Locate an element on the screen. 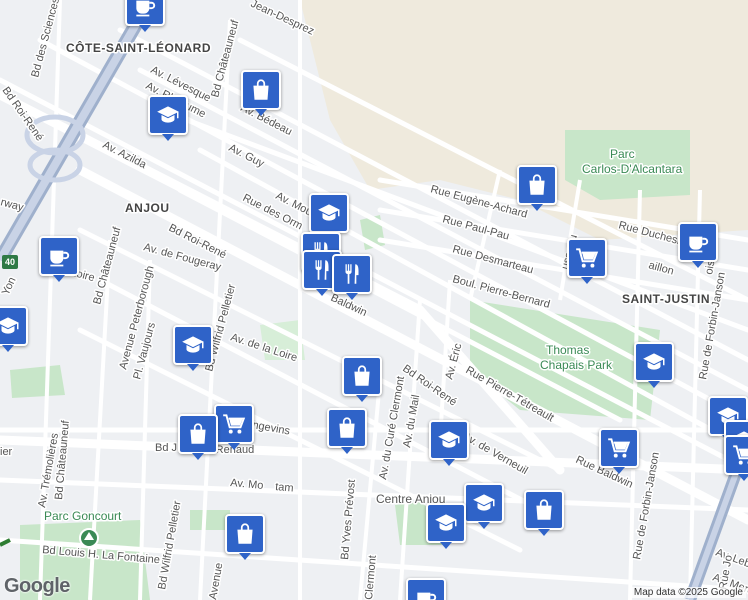 This screenshot has width=748, height=600. street-pier: ier is located at coordinates (6, 452).